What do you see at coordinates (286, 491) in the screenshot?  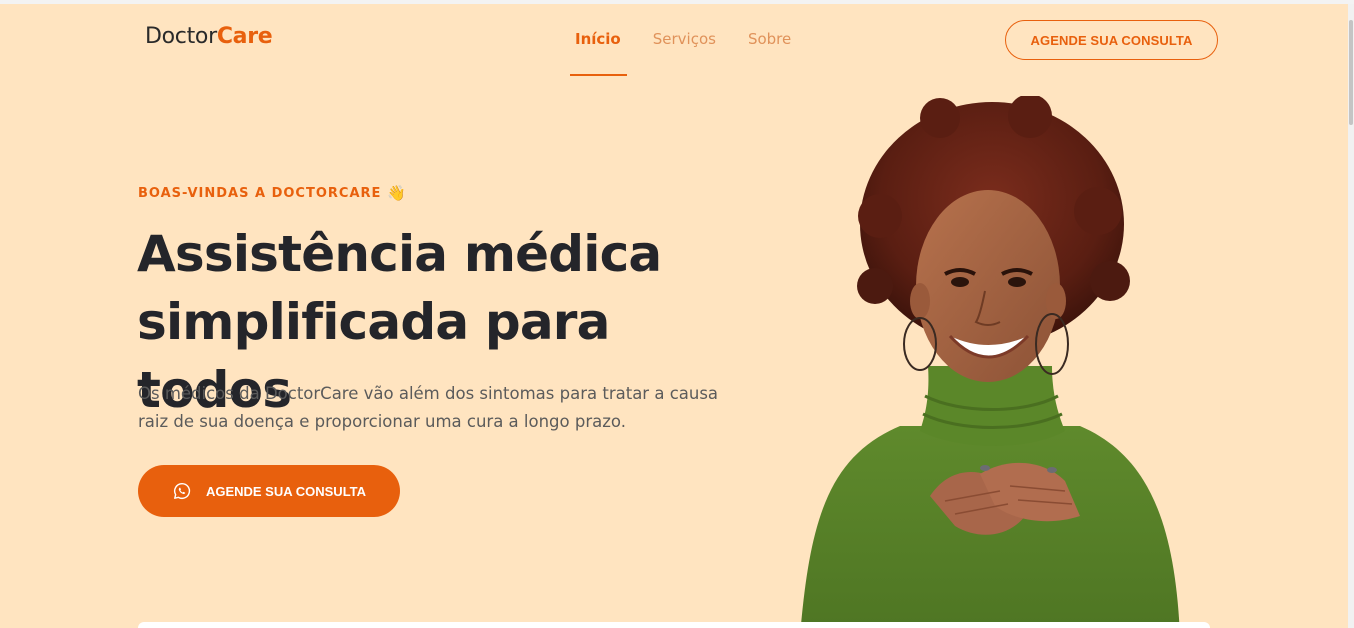 I see `hero-schedule-label: AGENDE SUA CONSULTA` at bounding box center [286, 491].